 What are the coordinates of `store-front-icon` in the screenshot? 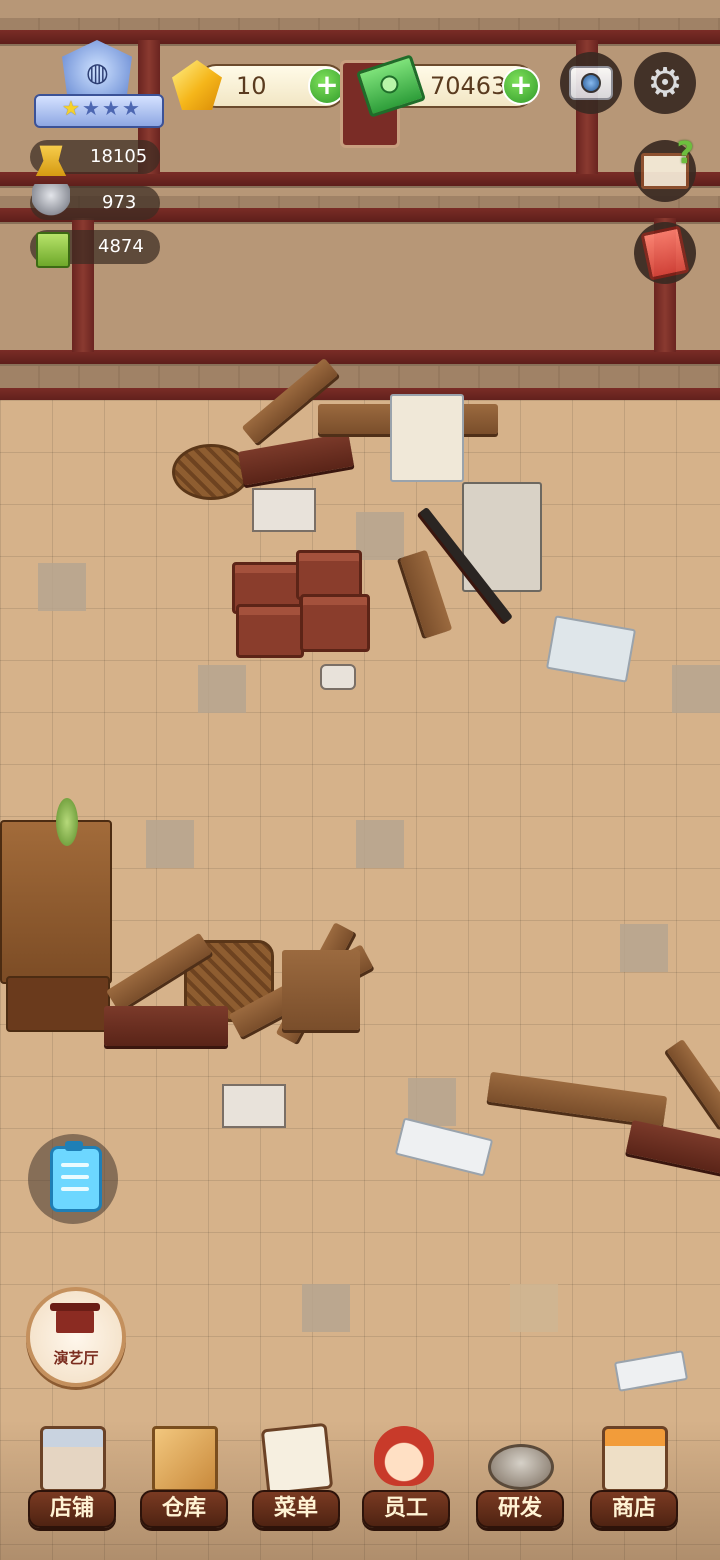 It's located at (635, 1459).